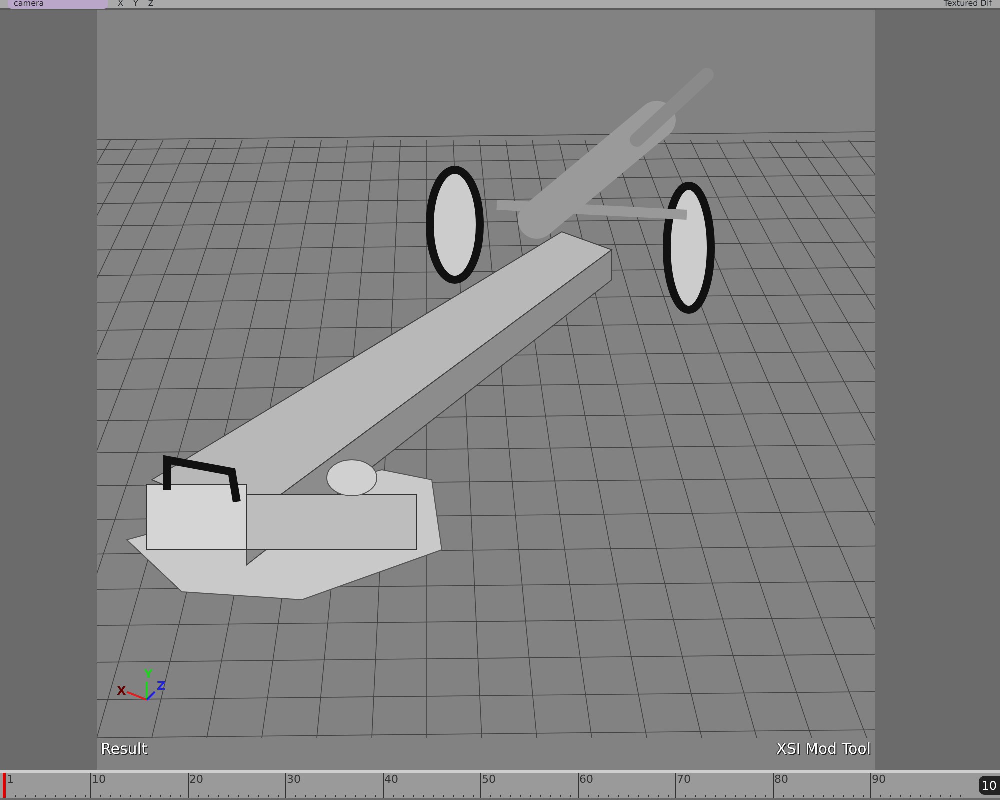 Image resolution: width=1000 pixels, height=800 pixels. I want to click on display-mode-dropdown: Textured Dif, so click(968, 4).